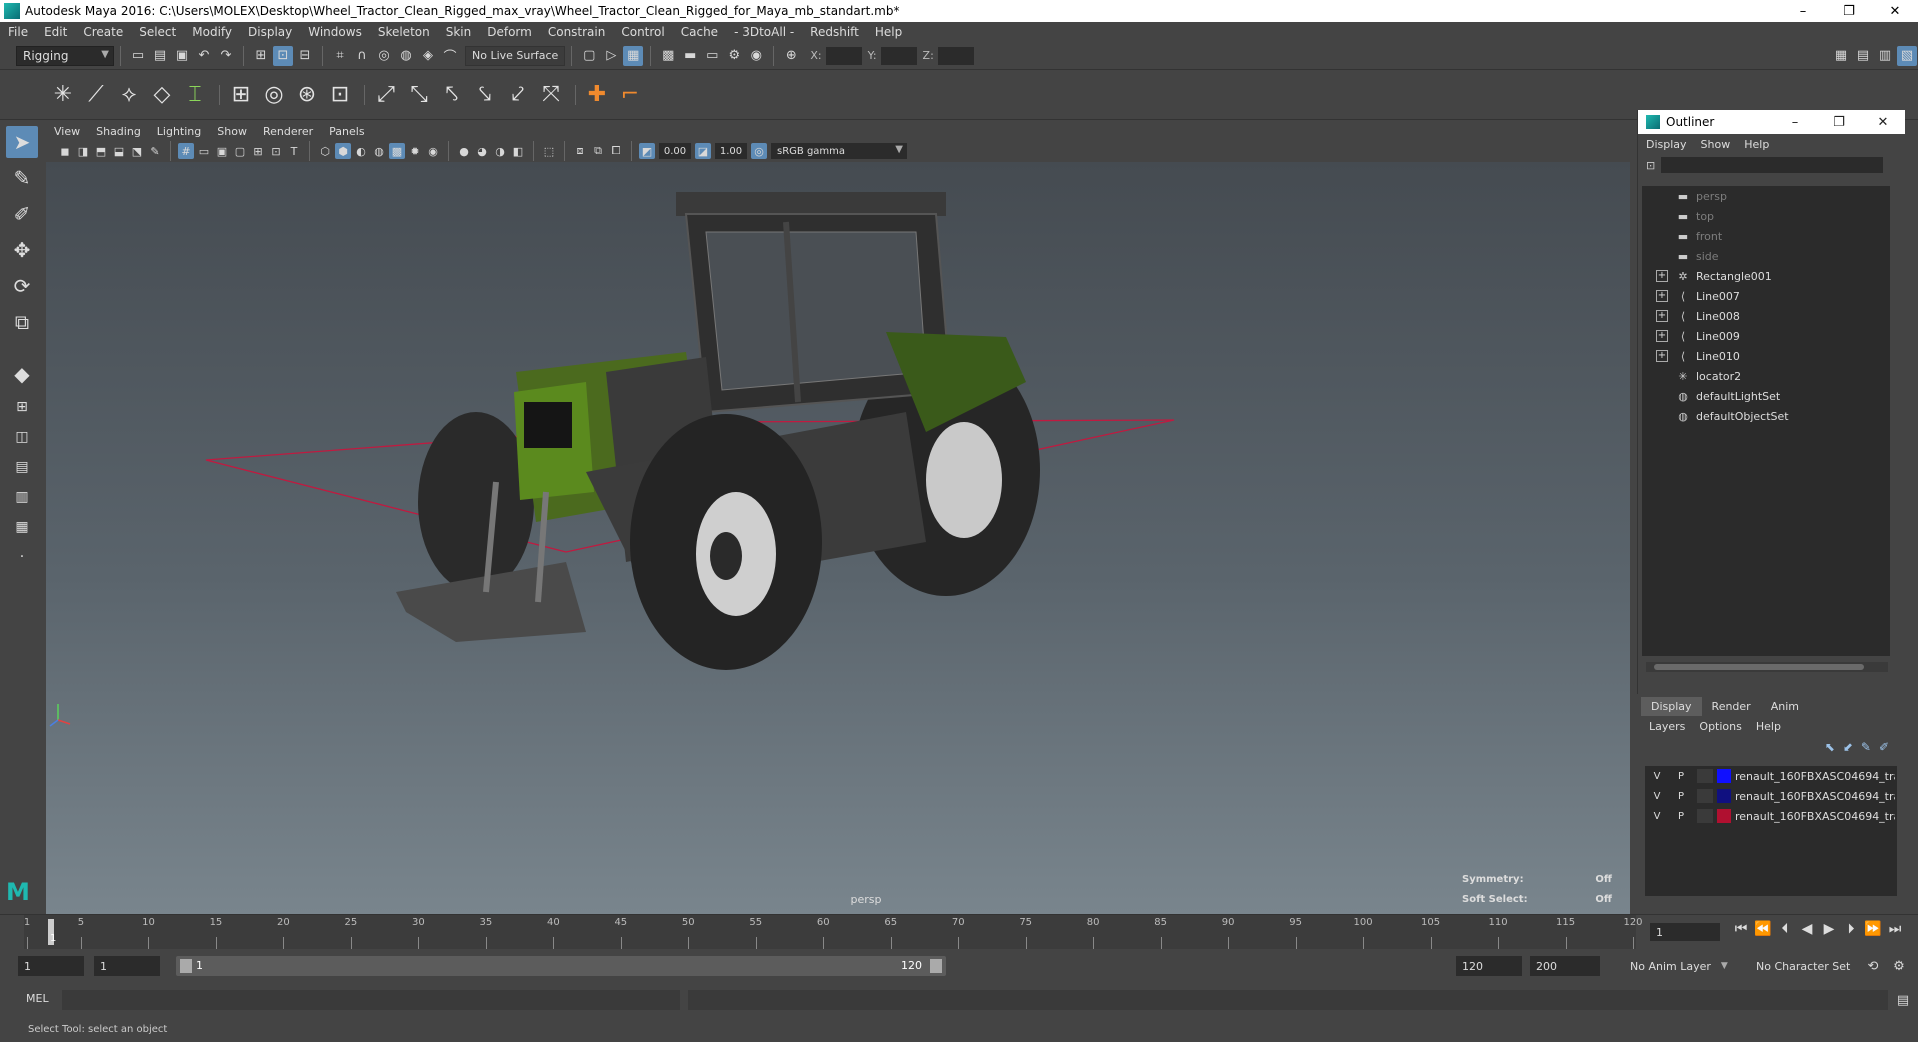 Image resolution: width=1918 pixels, height=1042 pixels. Describe the element at coordinates (182, 56) in the screenshot. I see `save-scene-icon: ▣` at that location.